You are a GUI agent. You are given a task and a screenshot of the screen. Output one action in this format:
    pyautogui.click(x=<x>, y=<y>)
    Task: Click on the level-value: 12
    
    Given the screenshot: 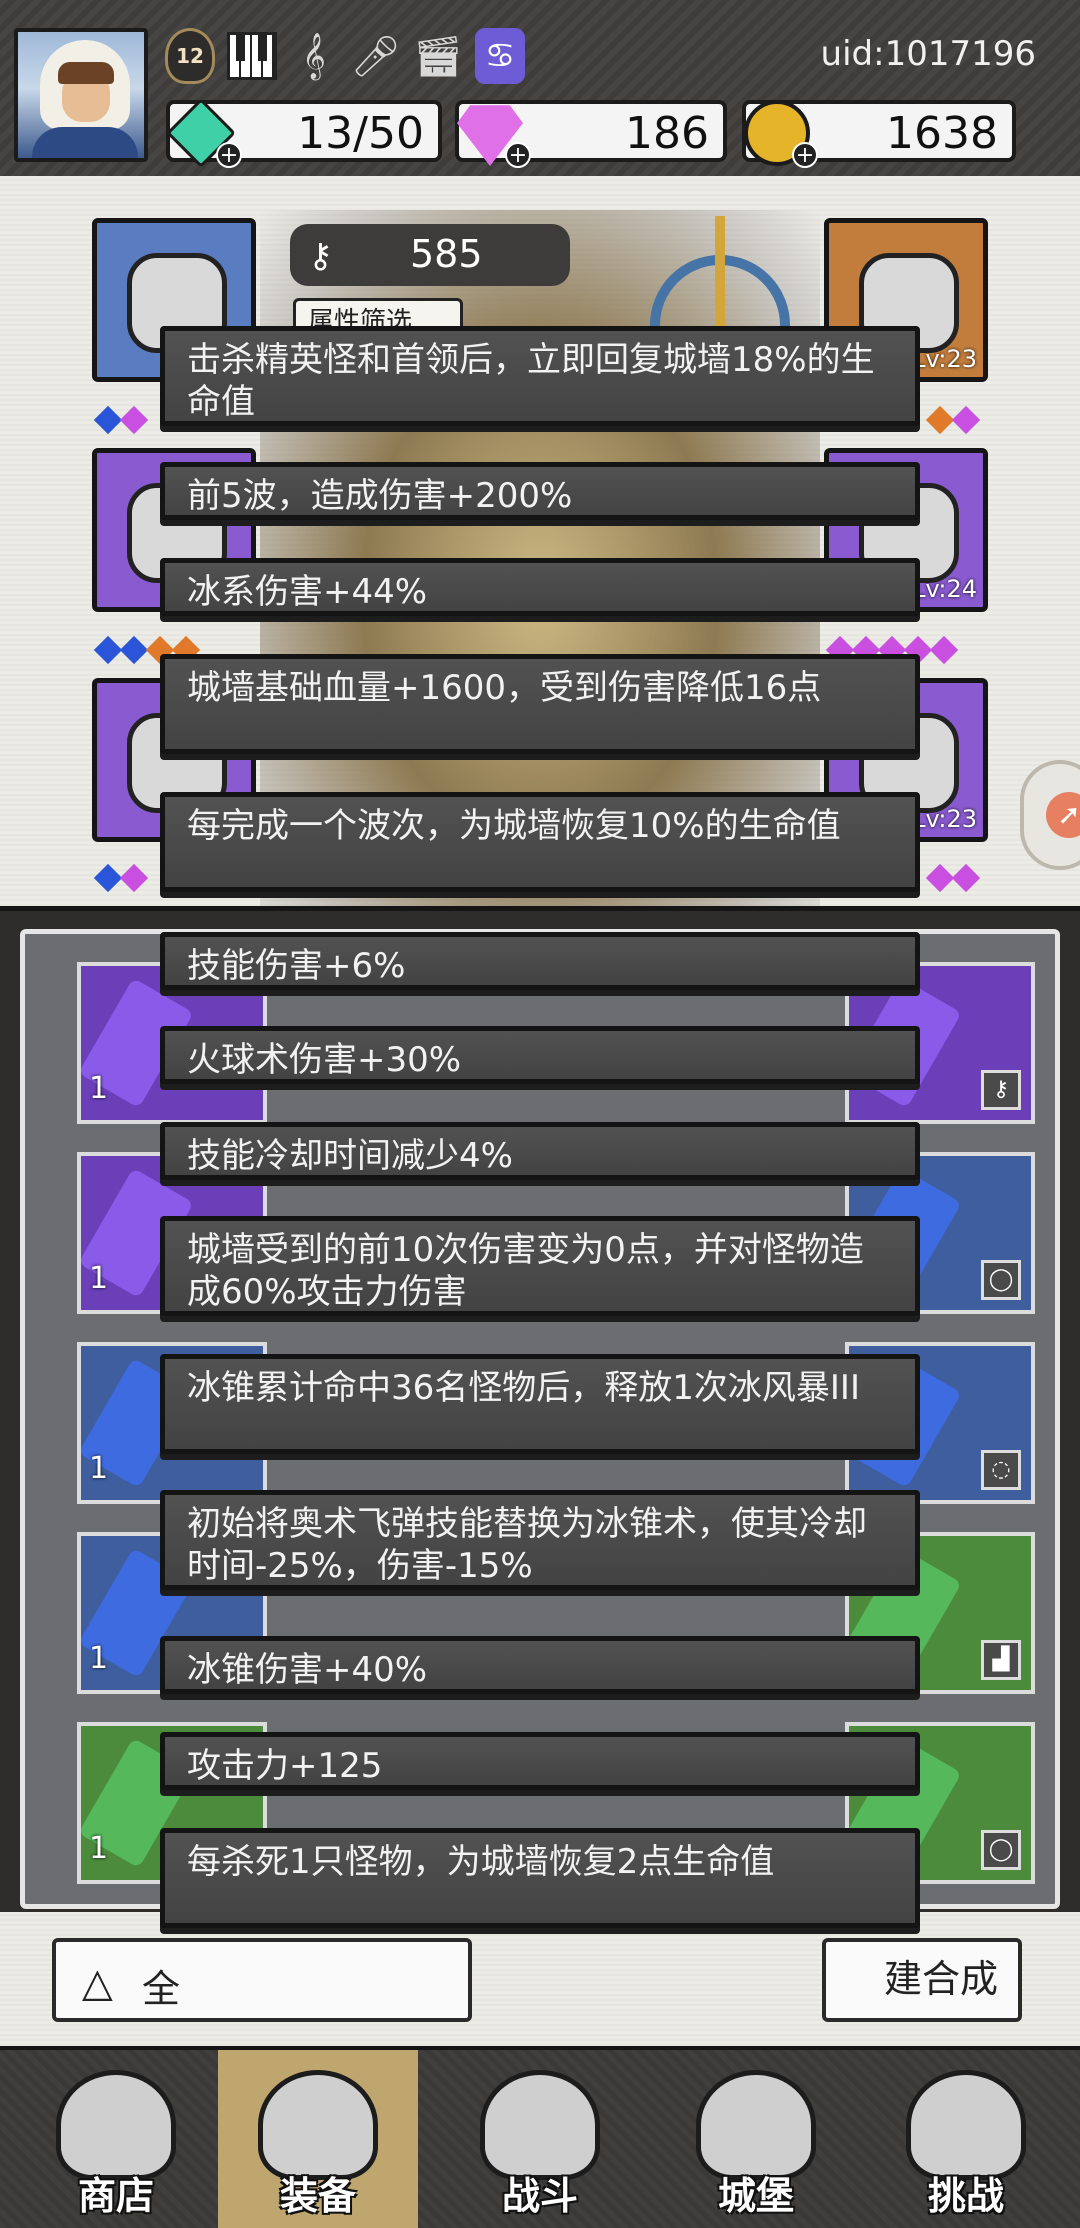 What is the action you would take?
    pyautogui.click(x=190, y=56)
    